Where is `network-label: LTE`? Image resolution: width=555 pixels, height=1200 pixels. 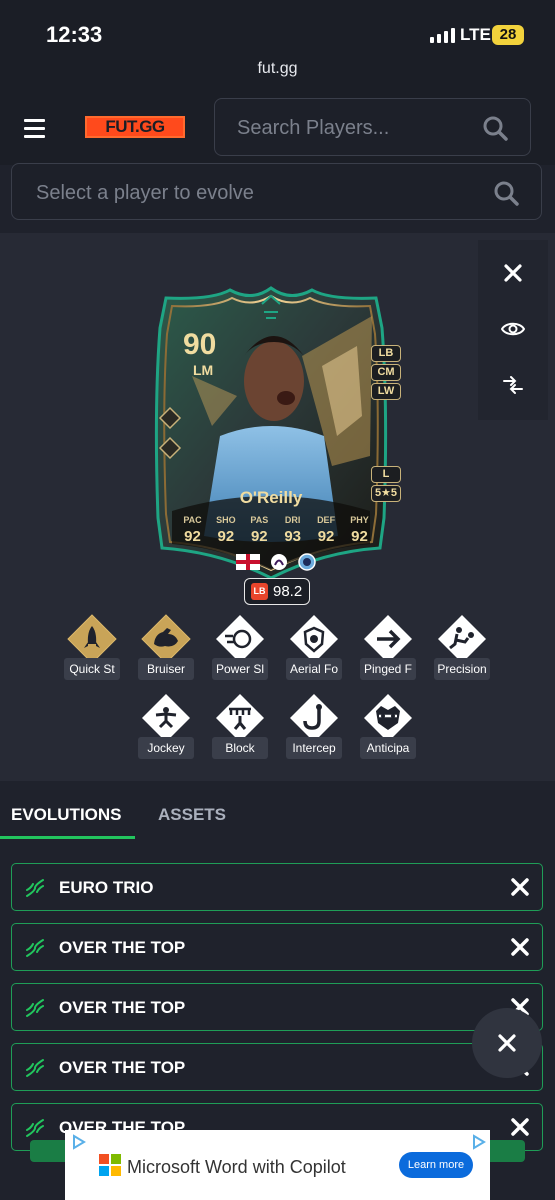
network-label: LTE is located at coordinates (475, 34).